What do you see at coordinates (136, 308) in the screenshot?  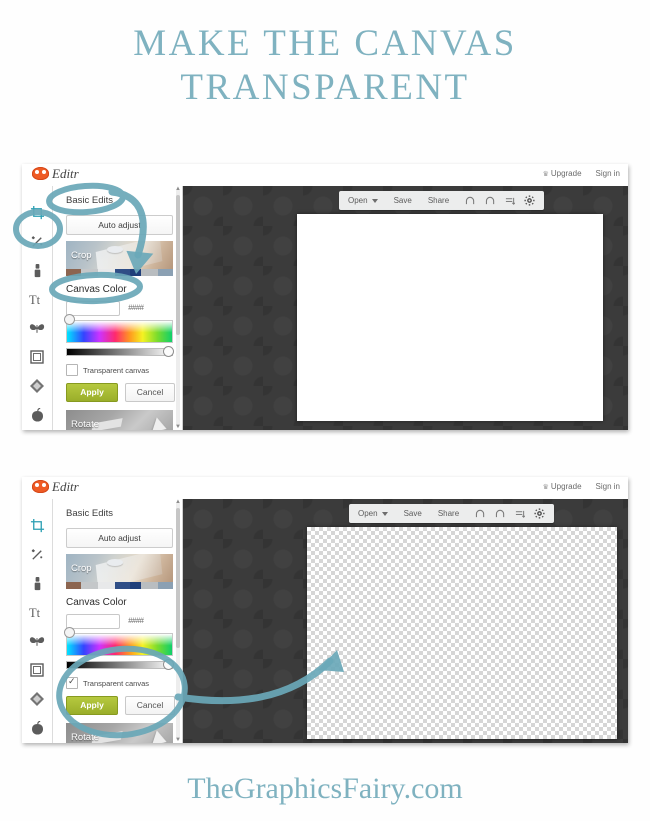 I see `hash-icon: ####` at bounding box center [136, 308].